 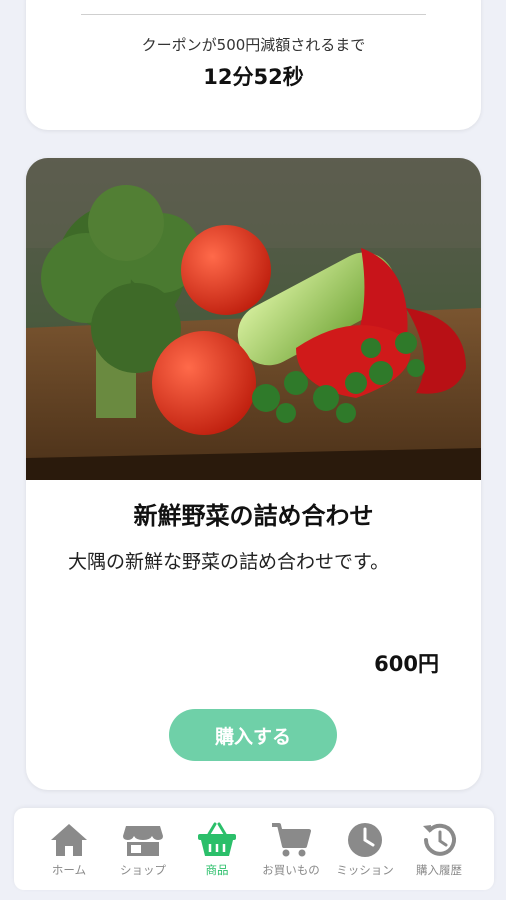 I want to click on nav-label-products: 商品, so click(x=217, y=870).